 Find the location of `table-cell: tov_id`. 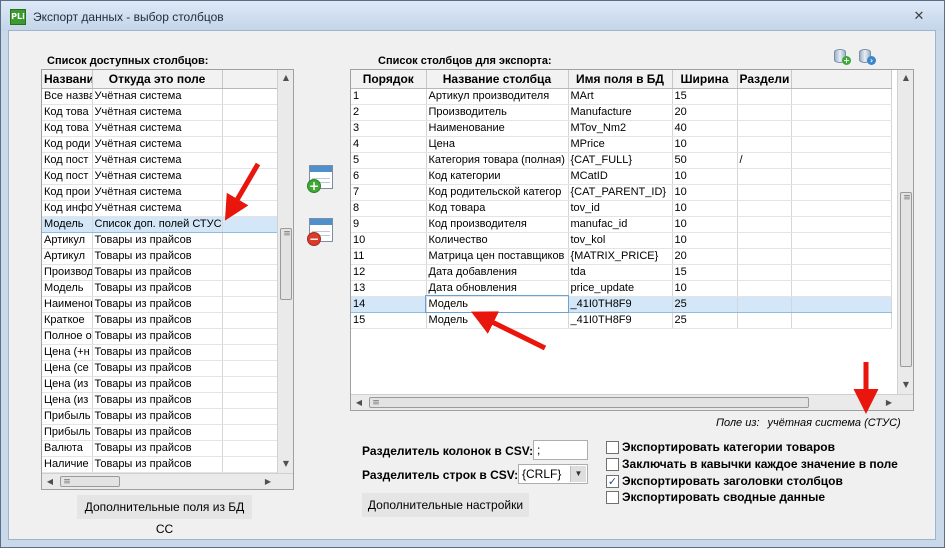

table-cell: tov_id is located at coordinates (620, 208).